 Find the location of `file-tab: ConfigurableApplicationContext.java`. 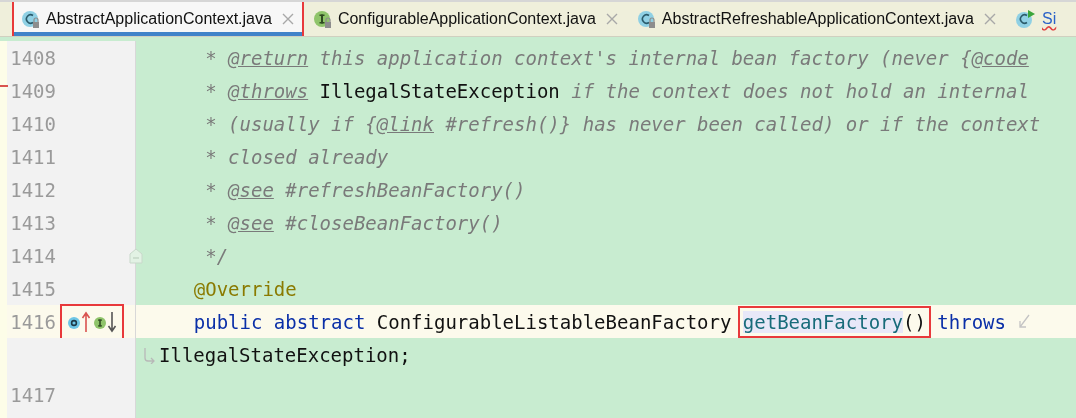

file-tab: ConfigurableApplicationContext.java is located at coordinates (465, 19).